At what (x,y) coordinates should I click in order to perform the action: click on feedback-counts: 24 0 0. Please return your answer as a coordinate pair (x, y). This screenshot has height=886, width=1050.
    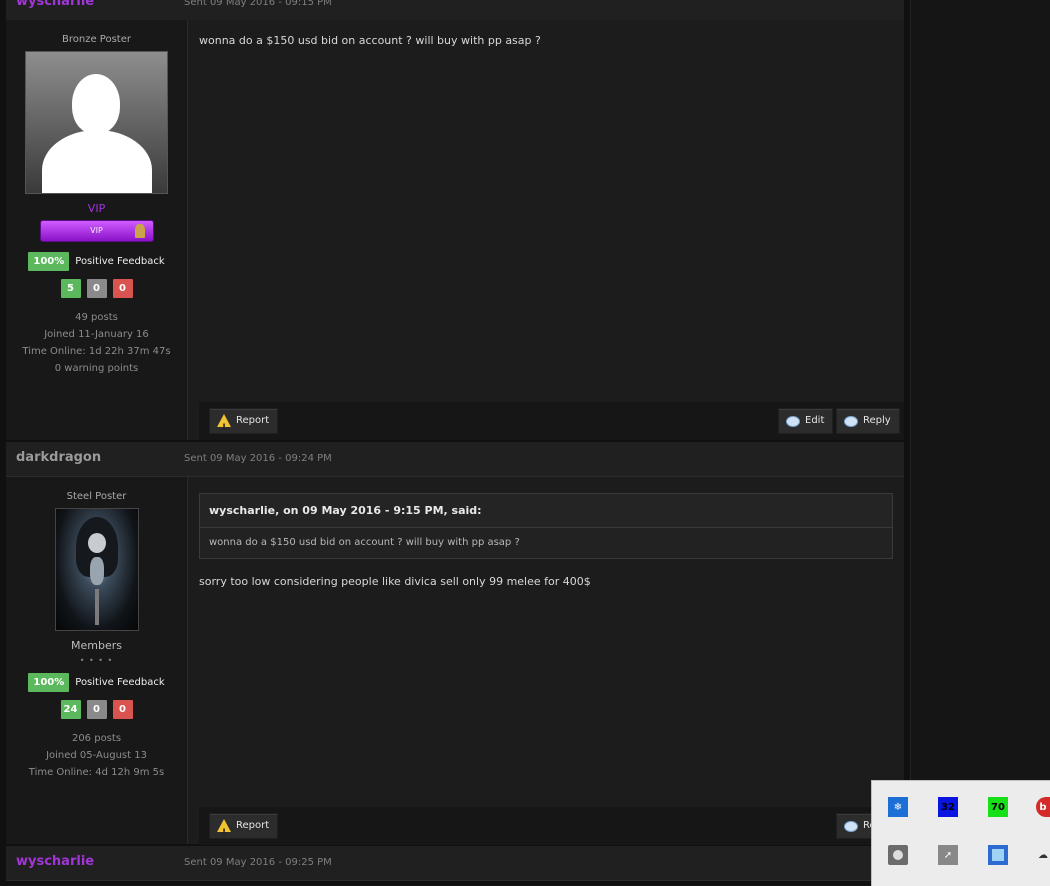
    Looking at the image, I should click on (96, 709).